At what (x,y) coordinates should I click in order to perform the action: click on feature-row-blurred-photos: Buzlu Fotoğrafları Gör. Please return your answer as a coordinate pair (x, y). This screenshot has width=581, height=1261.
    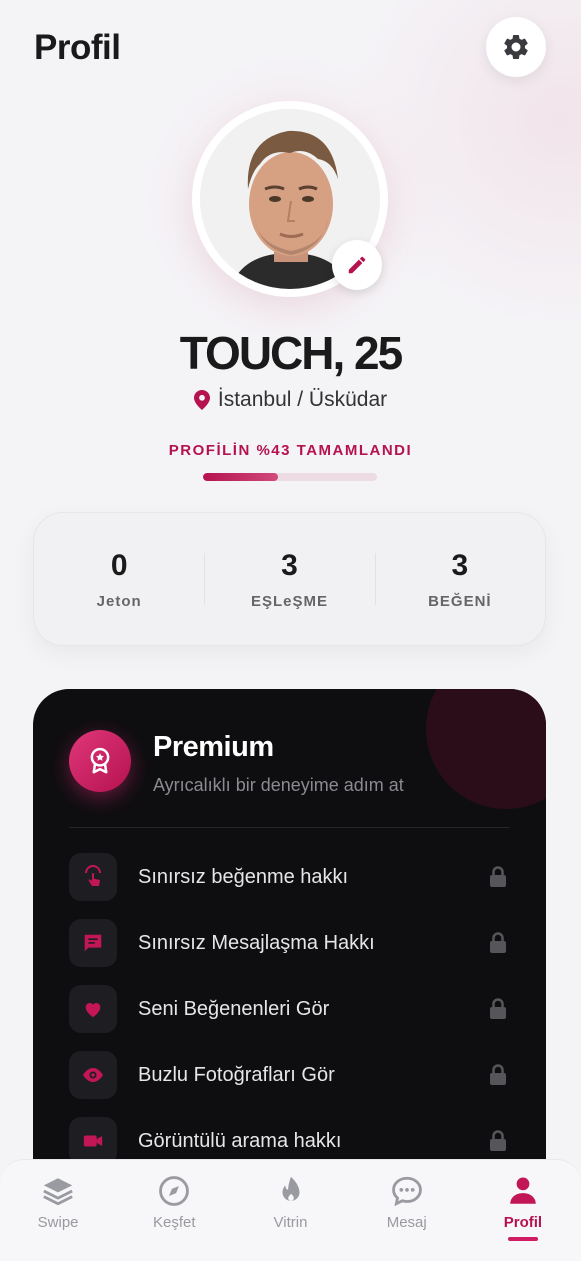
    Looking at the image, I should click on (289, 1075).